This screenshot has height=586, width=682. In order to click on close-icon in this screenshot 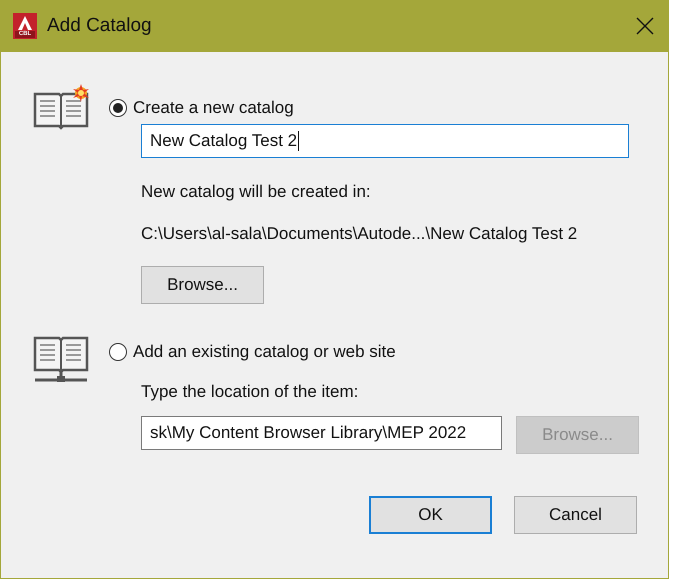, I will do `click(645, 26)`.